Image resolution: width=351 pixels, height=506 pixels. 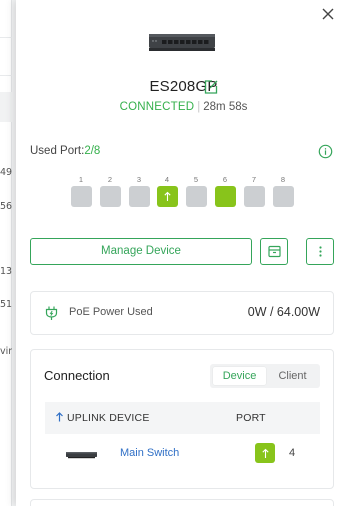 What do you see at coordinates (81, 179) in the screenshot?
I see `port-label: 1` at bounding box center [81, 179].